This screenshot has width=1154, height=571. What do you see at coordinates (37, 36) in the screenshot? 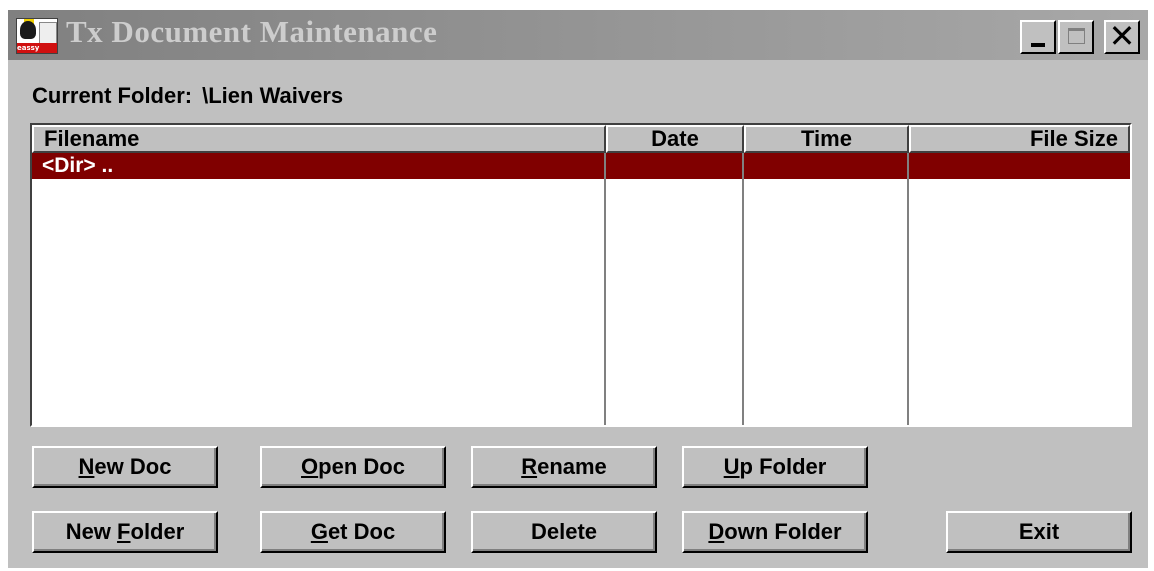
I see `app-icon: eassy` at bounding box center [37, 36].